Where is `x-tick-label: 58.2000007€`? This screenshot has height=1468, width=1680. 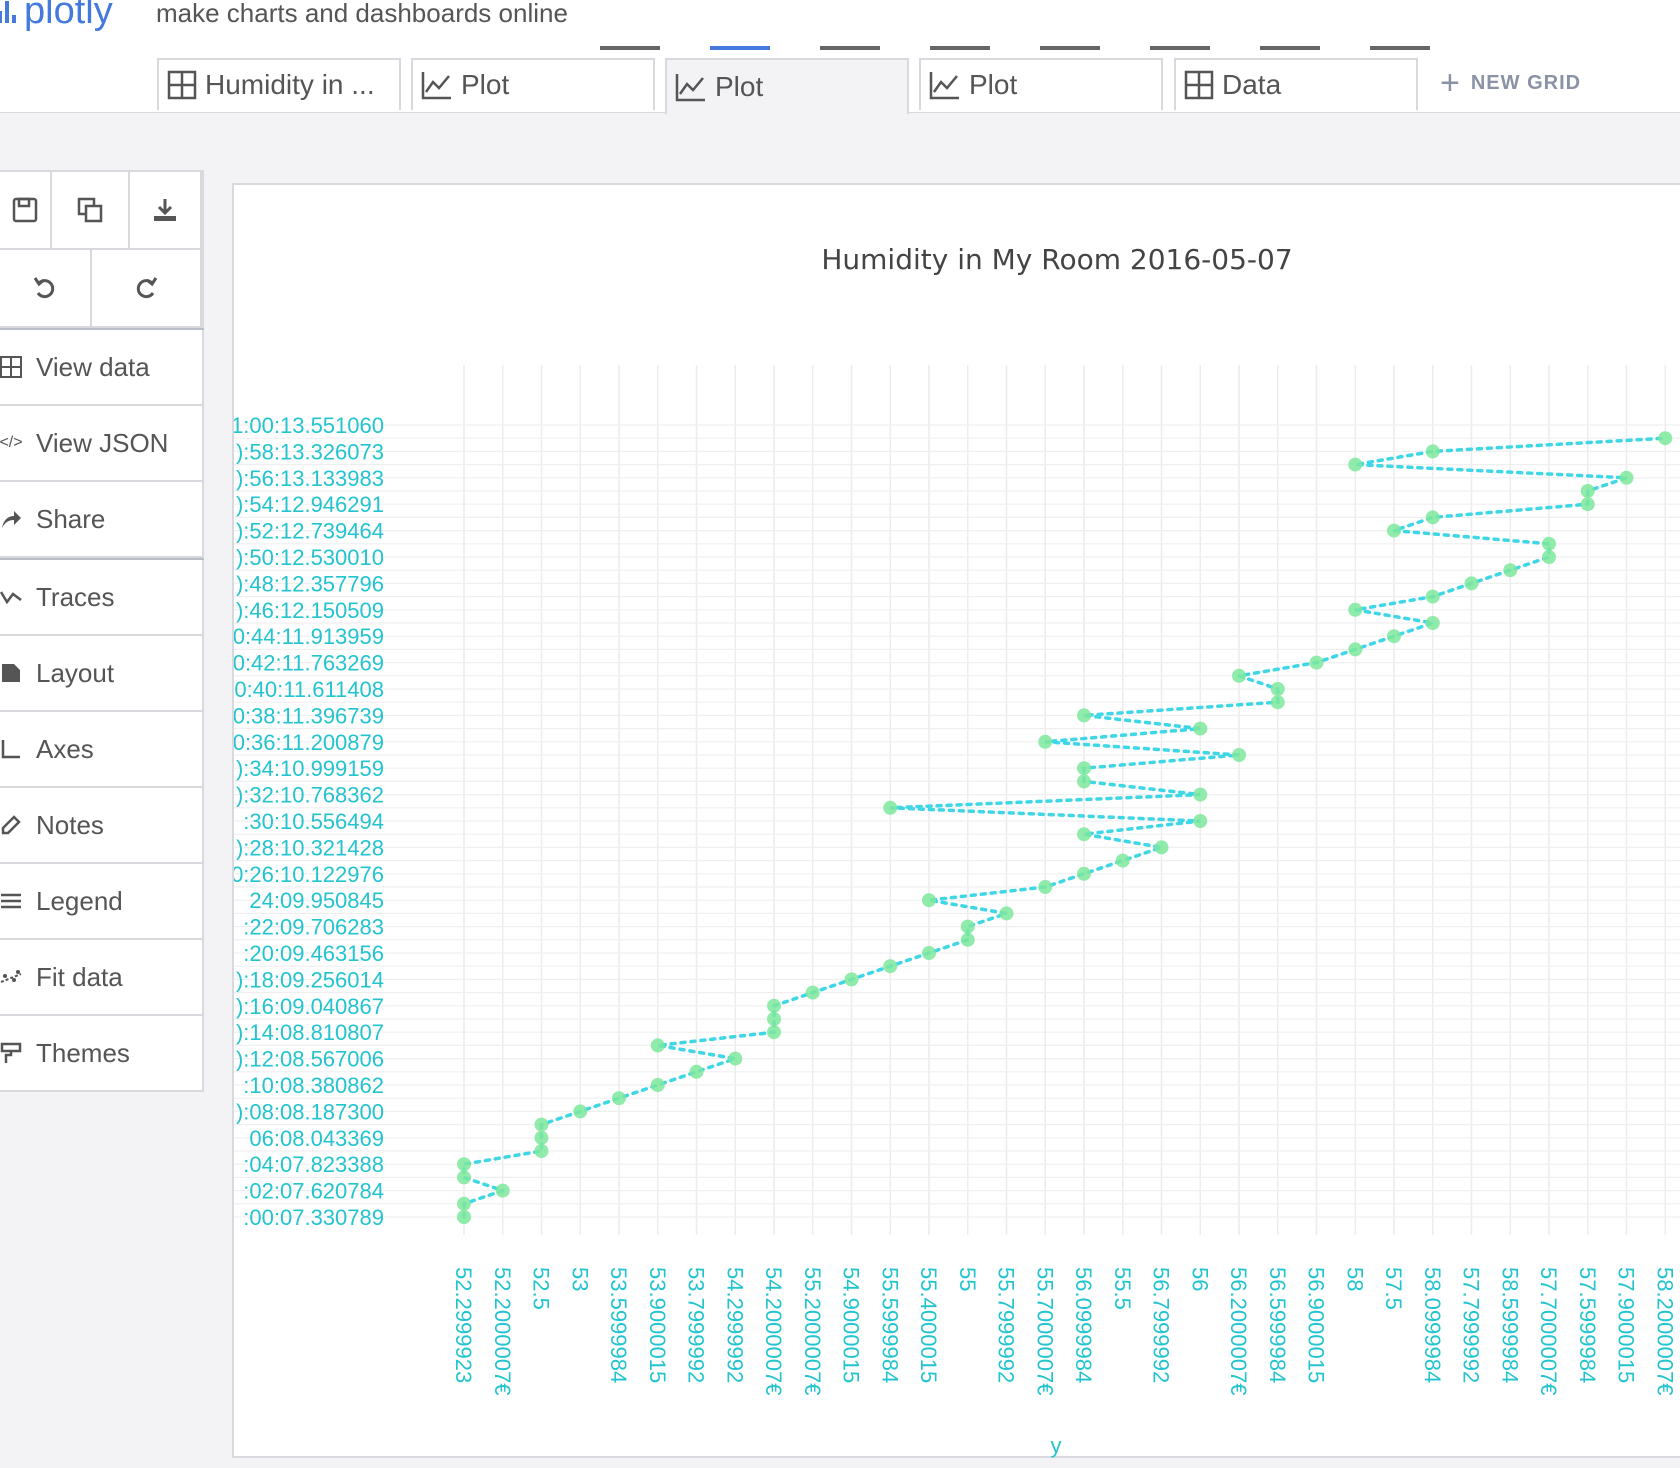
x-tick-label: 58.2000007€ is located at coordinates (1664, 1331).